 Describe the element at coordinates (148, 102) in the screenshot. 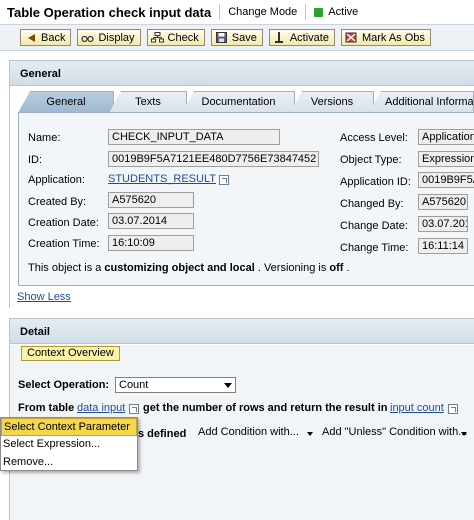

I see `tab-texts: Texts` at that location.